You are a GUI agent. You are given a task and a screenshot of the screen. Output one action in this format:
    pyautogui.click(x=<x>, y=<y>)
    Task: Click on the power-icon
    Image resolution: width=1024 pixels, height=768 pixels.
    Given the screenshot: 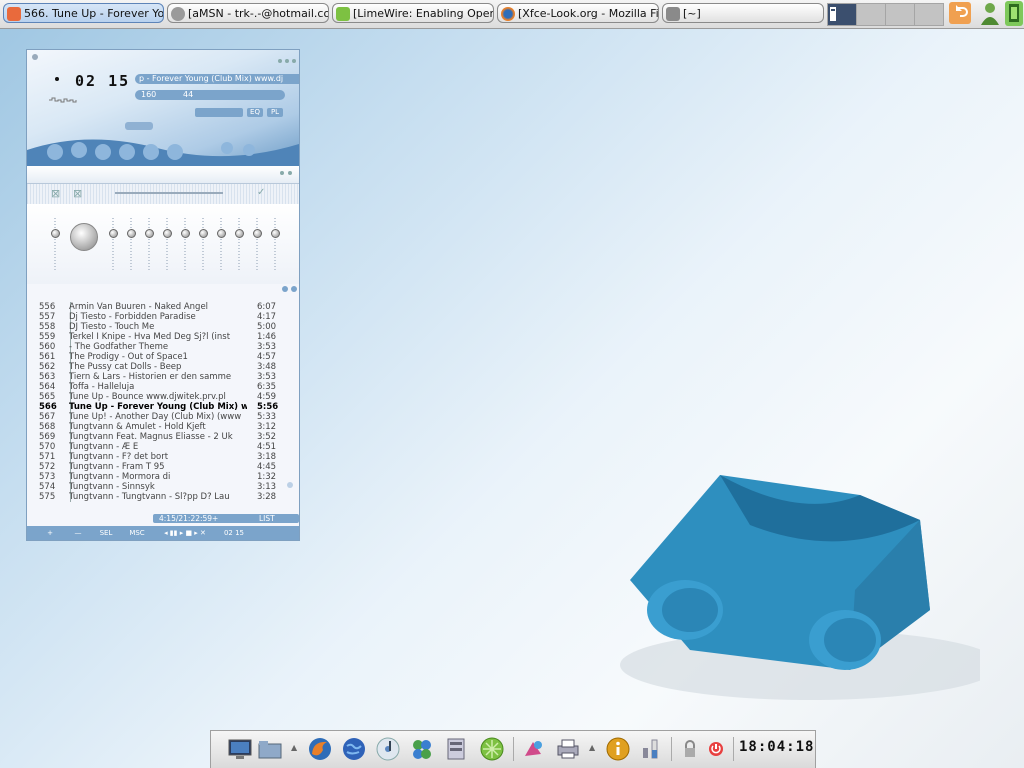 What is the action you would take?
    pyautogui.click(x=716, y=749)
    